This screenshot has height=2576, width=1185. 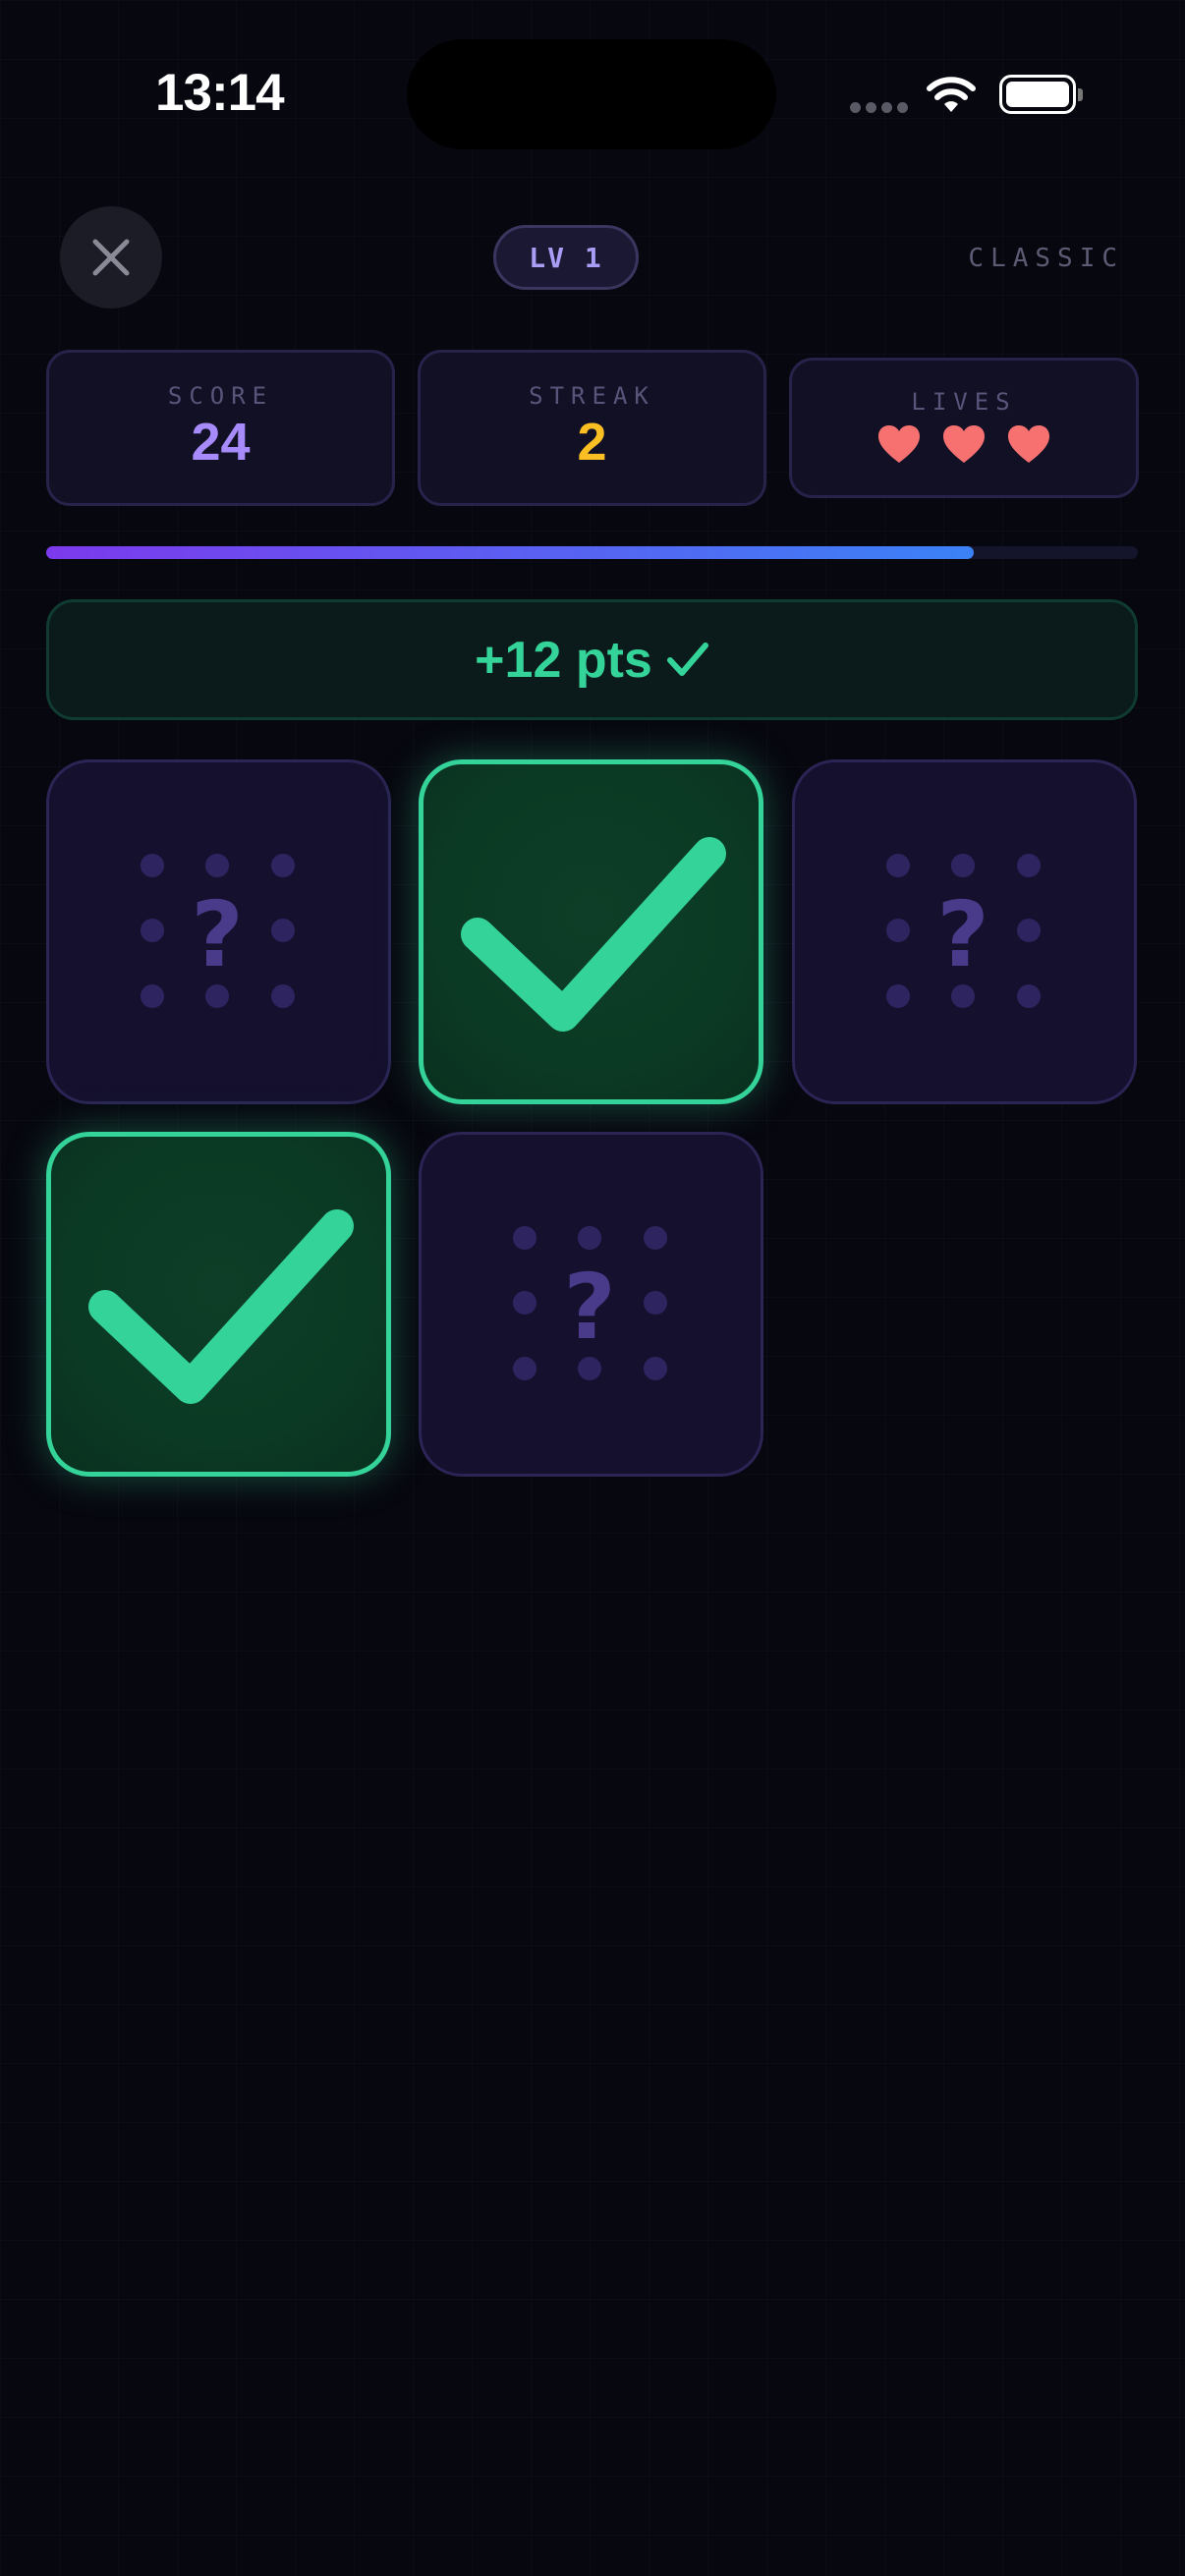 I want to click on streak-value: 2, so click(x=592, y=442).